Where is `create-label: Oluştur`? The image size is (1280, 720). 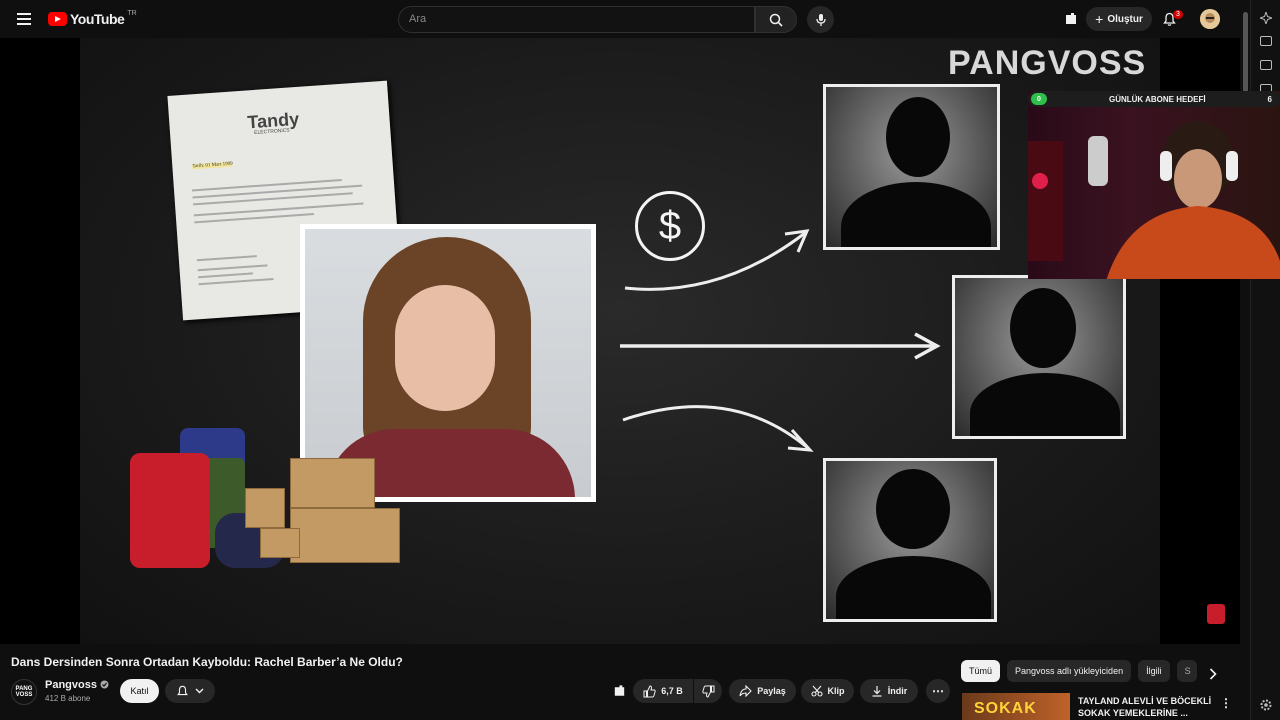 create-label: Oluştur is located at coordinates (1125, 19).